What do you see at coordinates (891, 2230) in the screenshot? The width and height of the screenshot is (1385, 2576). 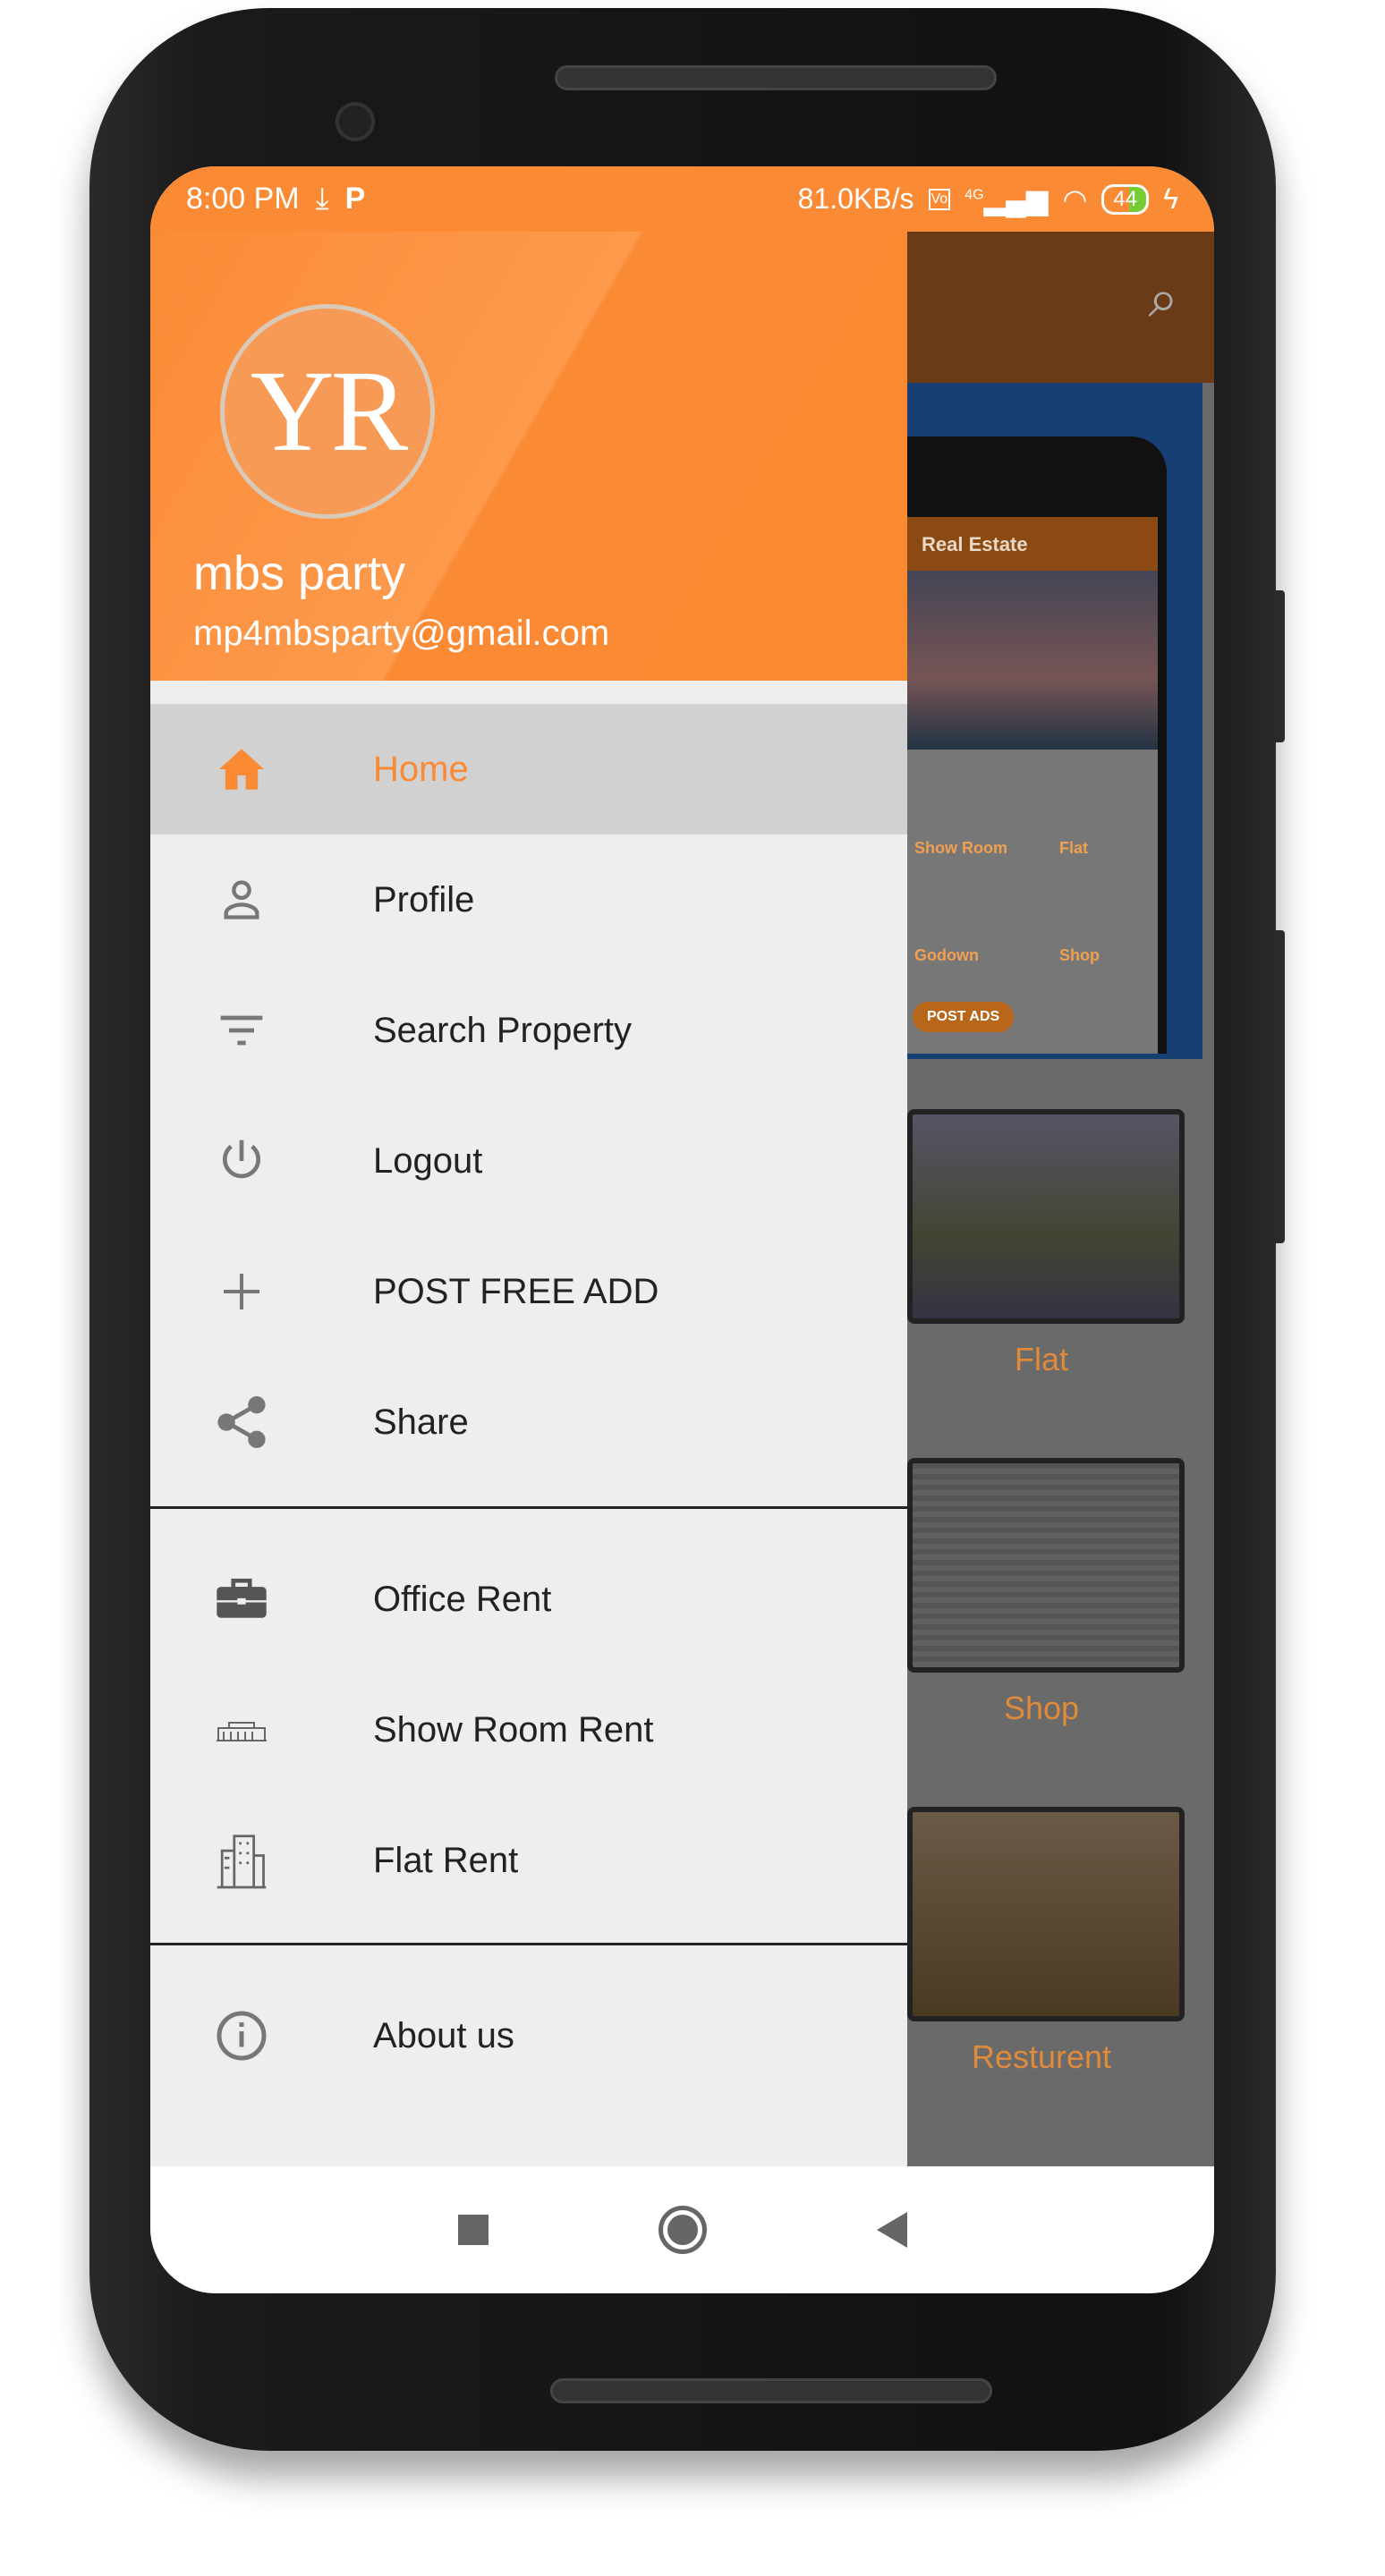 I see `back-button` at bounding box center [891, 2230].